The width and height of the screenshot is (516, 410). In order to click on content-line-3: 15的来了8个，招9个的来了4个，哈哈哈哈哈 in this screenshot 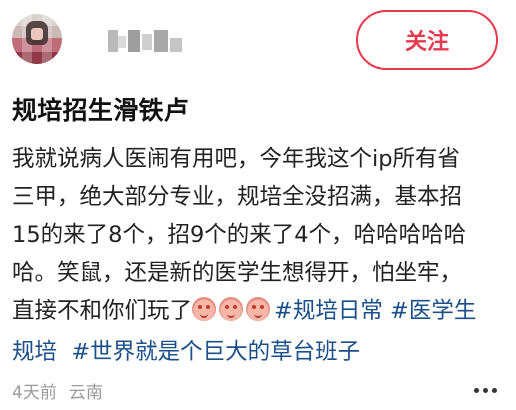, I will do `click(239, 235)`.